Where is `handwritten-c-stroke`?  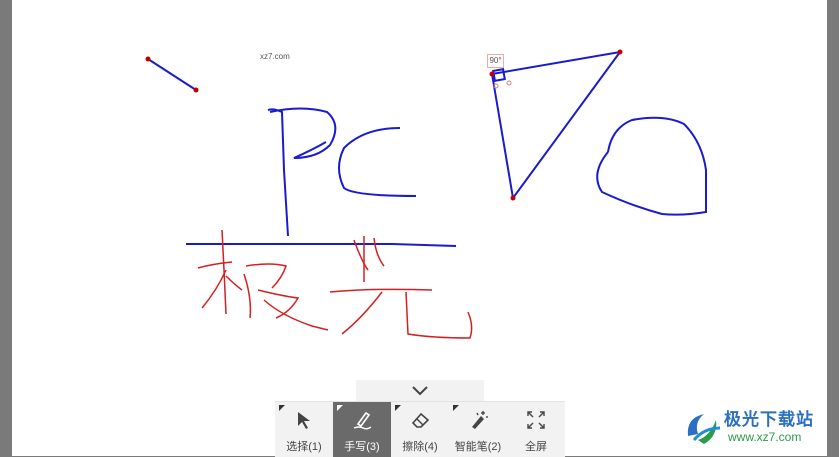 handwritten-c-stroke is located at coordinates (377, 162).